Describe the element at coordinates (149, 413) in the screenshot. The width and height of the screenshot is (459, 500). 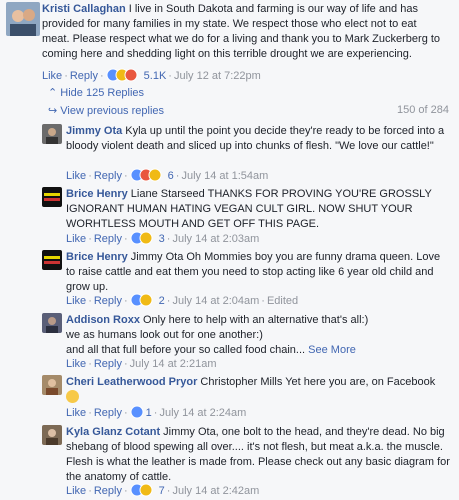
I see `reaction-count: 1` at that location.